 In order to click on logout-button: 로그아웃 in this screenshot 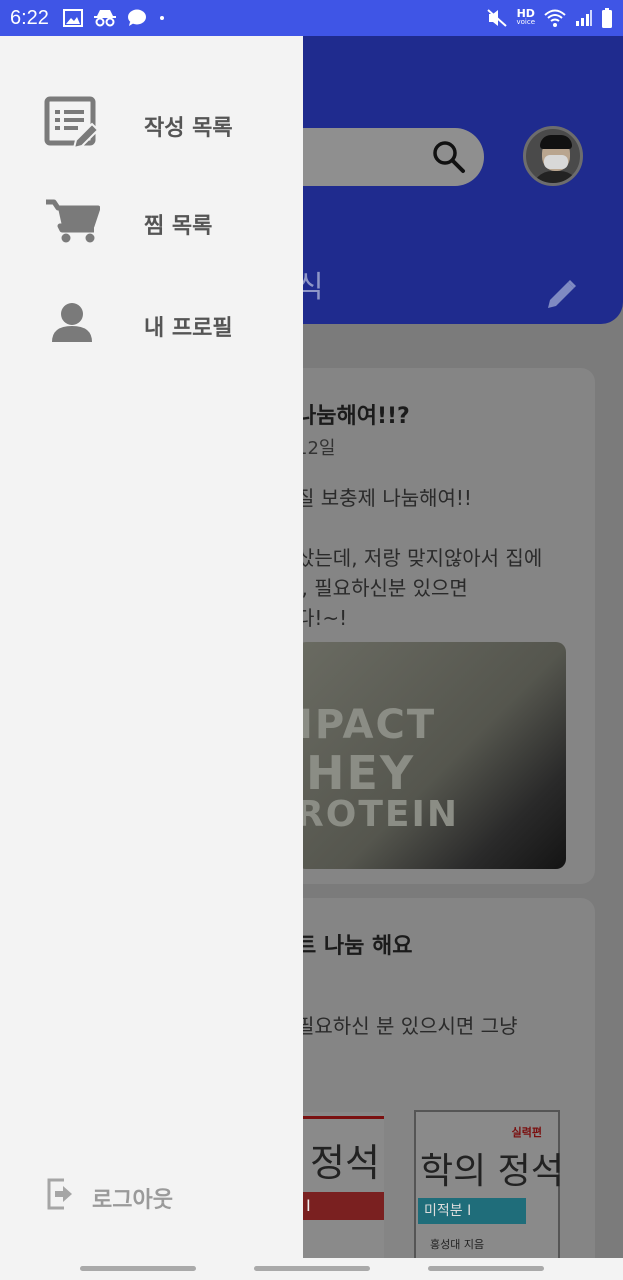, I will do `click(146, 1196)`.